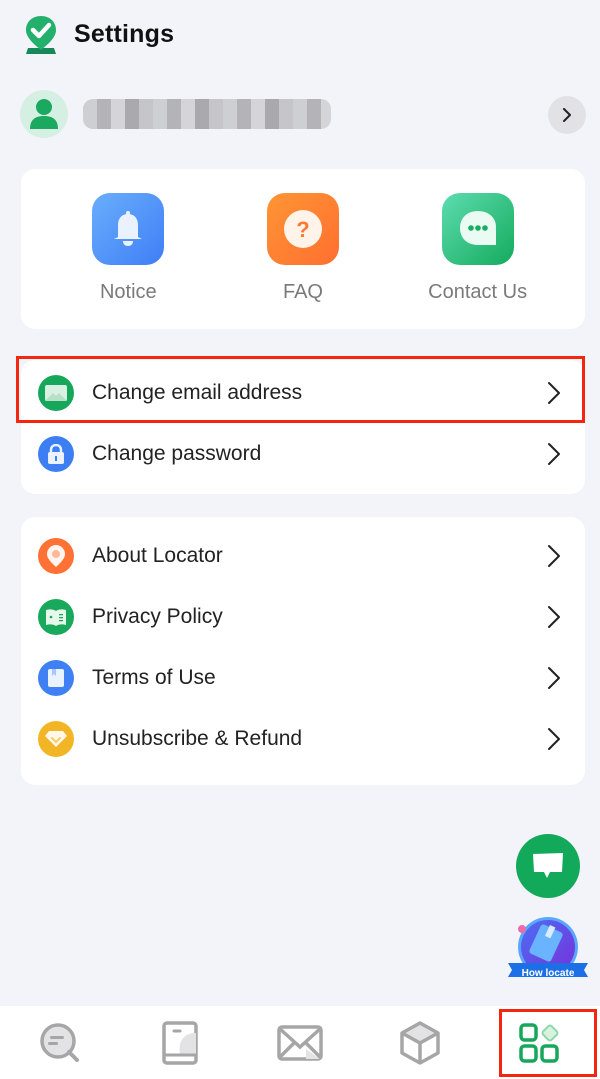 The width and height of the screenshot is (600, 1079). I want to click on account-settings-card: Change email address Change password, so click(303, 427).